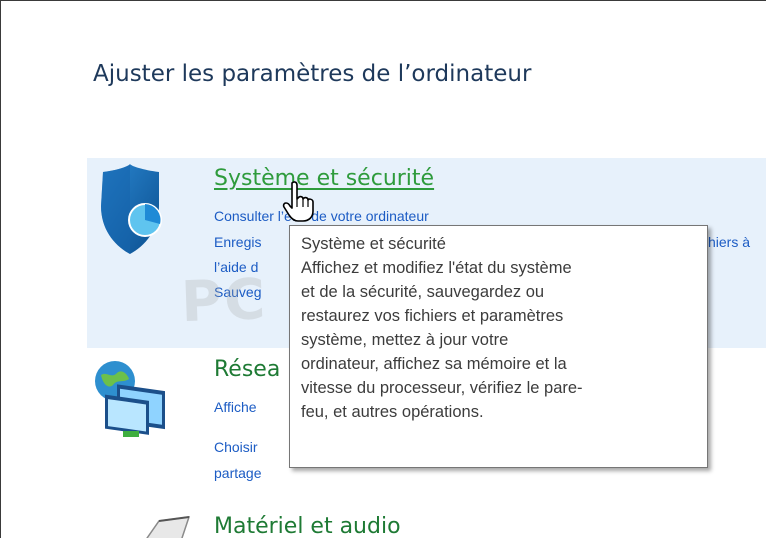 The image size is (767, 539). Describe the element at coordinates (729, 242) in the screenshot. I see `link-backup-fragment: hiers à` at that location.